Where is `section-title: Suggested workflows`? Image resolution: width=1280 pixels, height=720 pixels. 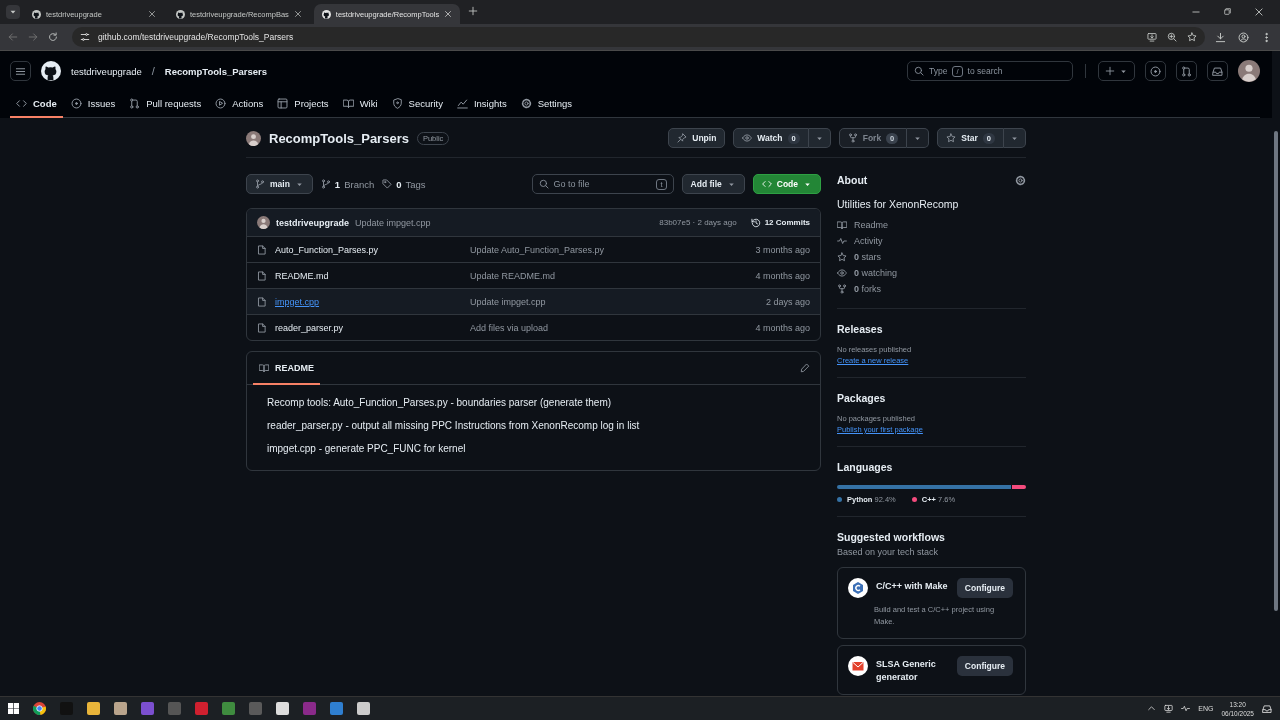
section-title: Suggested workflows is located at coordinates (891, 537).